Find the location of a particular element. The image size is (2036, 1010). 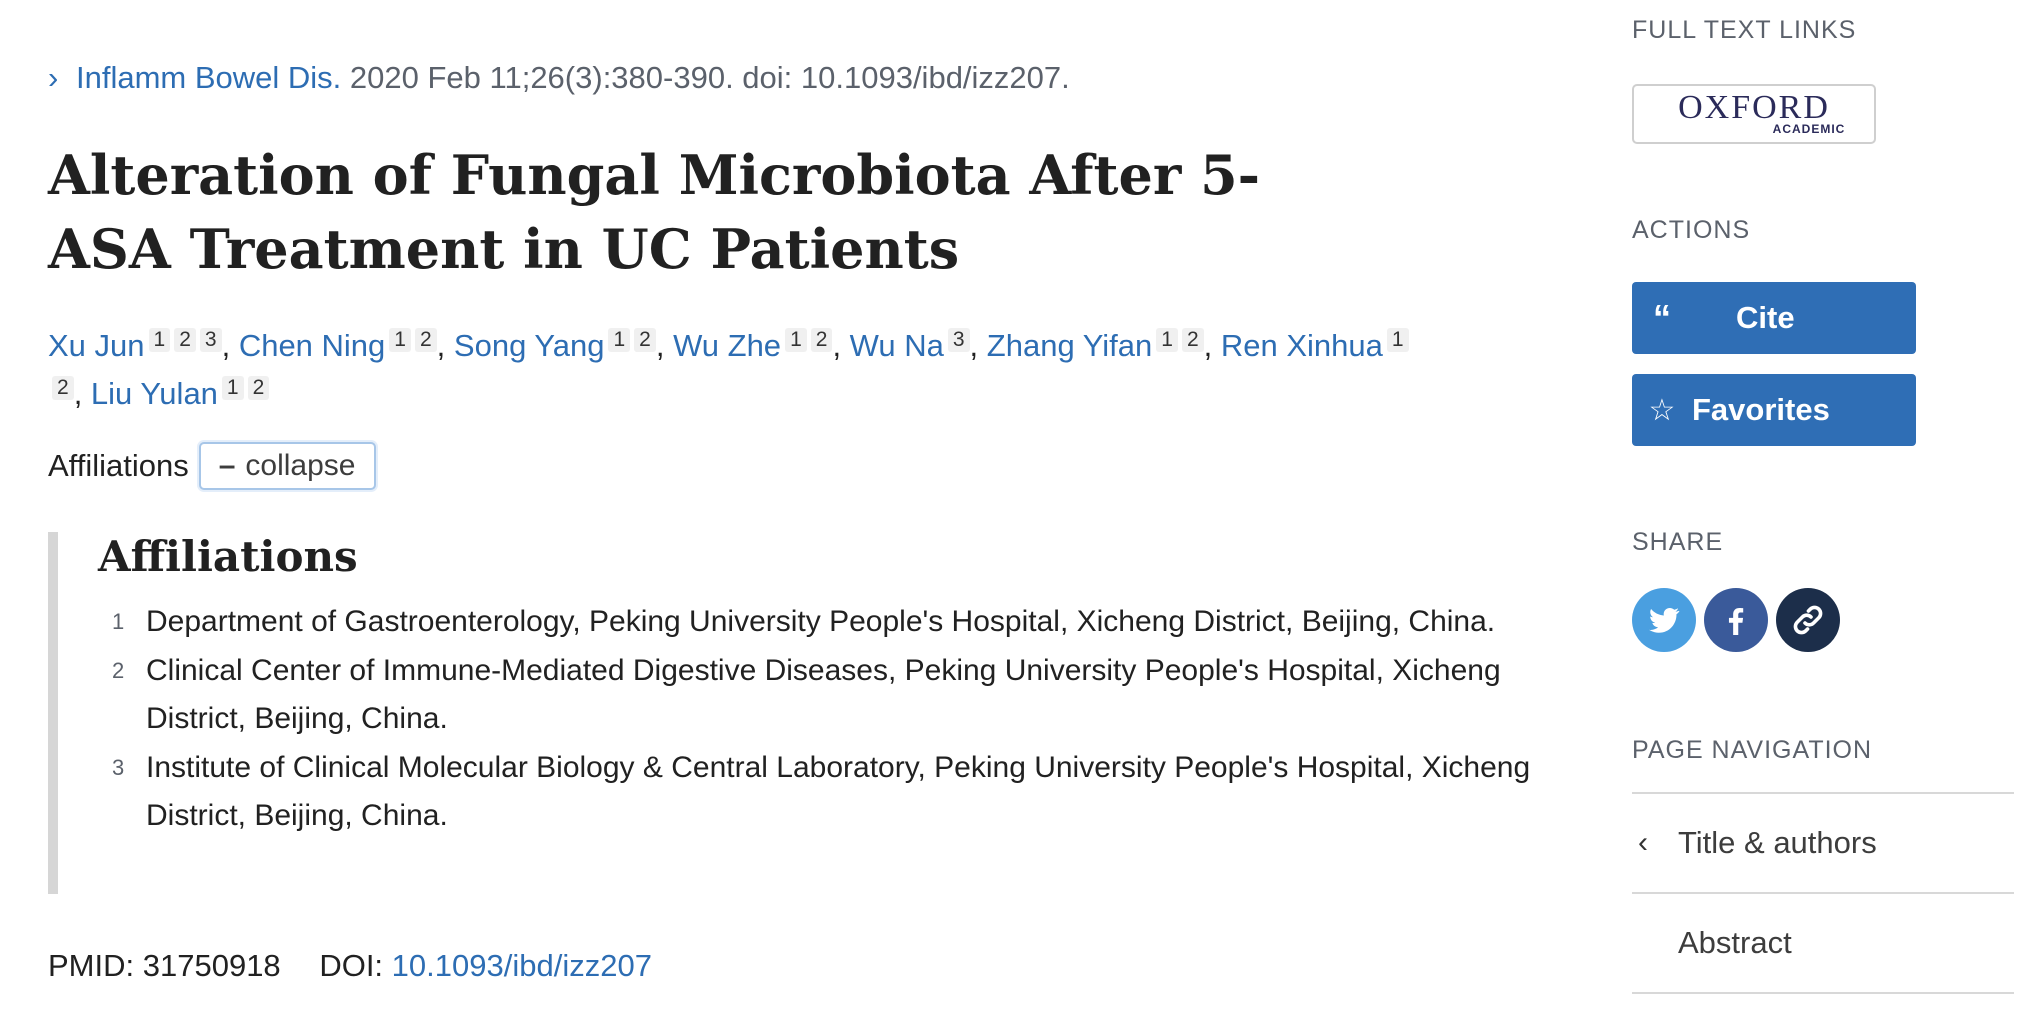

affiliations-toggle-row: Affiliations – collapse is located at coordinates (212, 466).